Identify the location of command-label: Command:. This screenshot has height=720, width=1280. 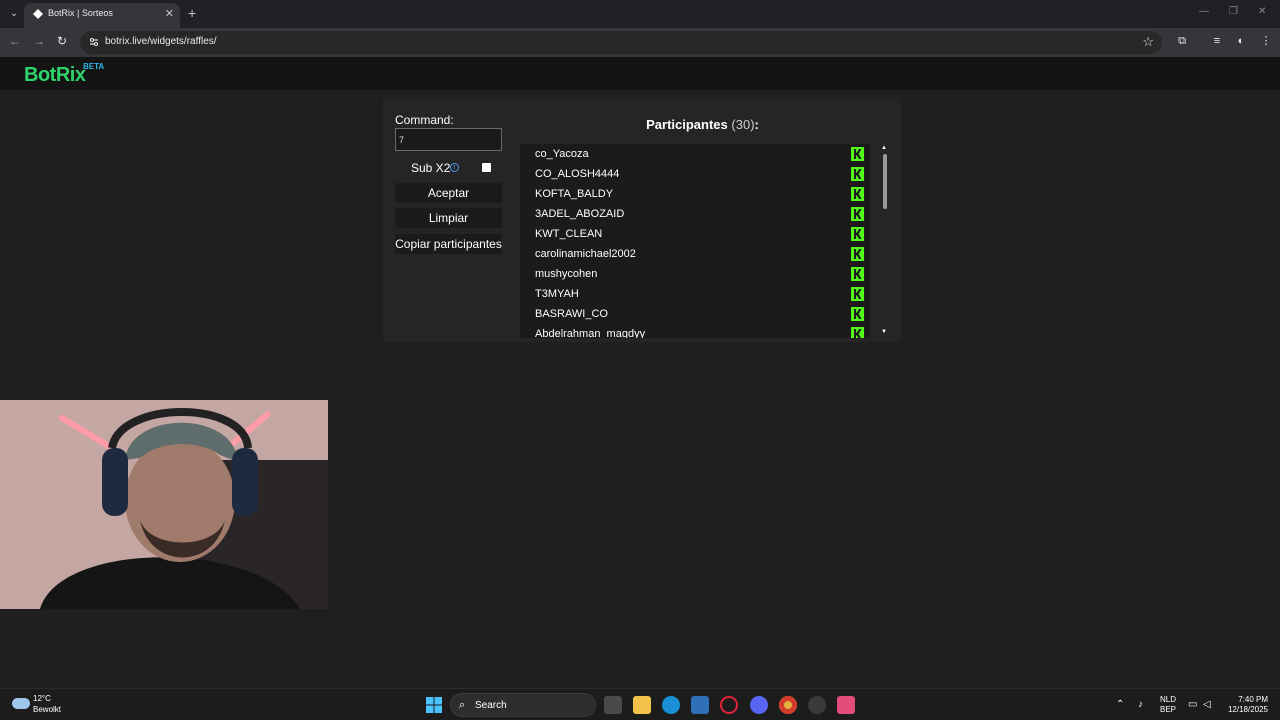
(424, 120).